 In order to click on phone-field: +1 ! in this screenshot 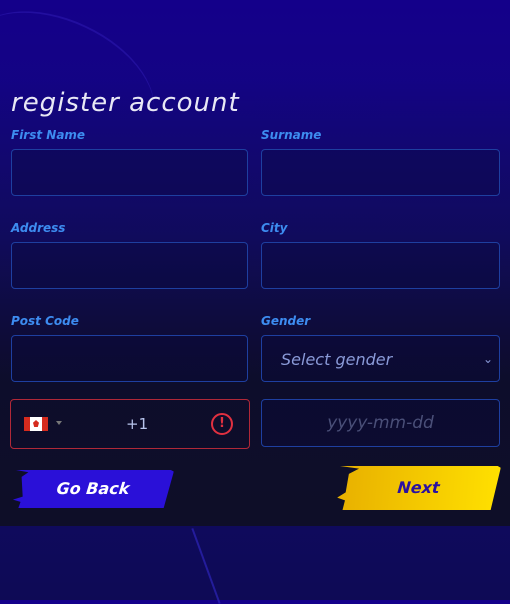, I will do `click(130, 424)`.